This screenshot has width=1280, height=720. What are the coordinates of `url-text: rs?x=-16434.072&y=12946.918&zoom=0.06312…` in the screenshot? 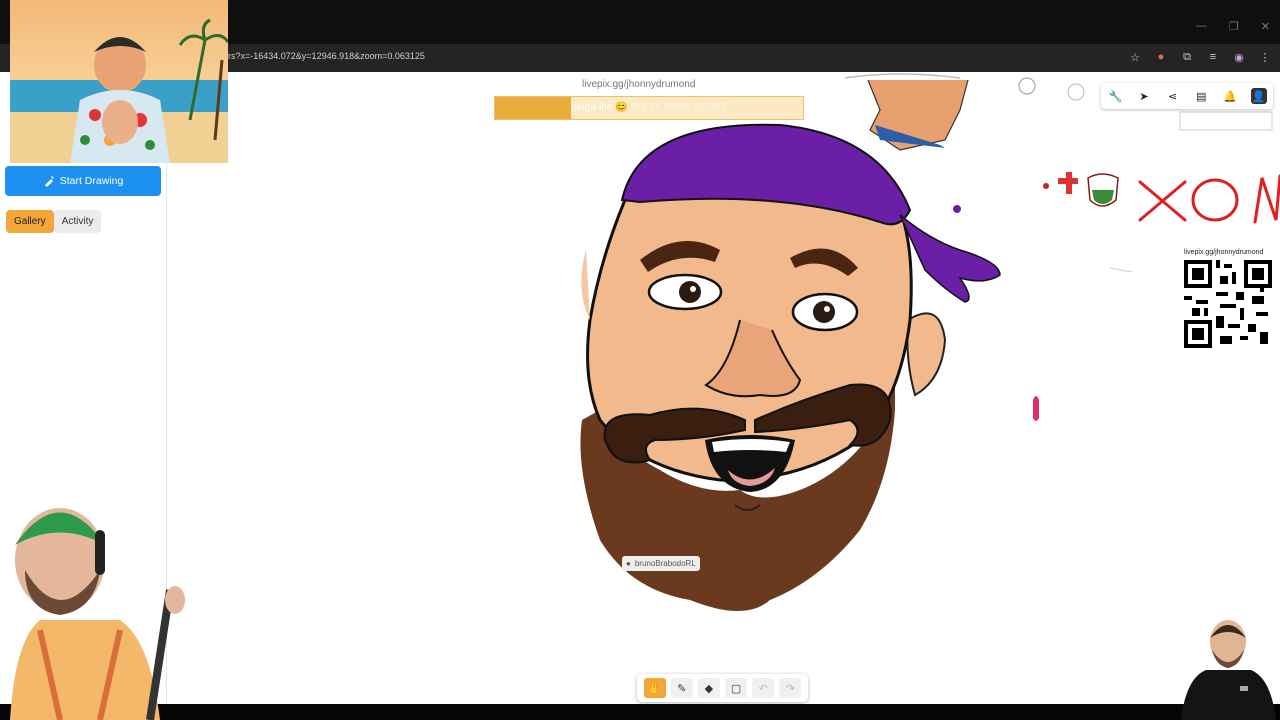 It's located at (326, 56).